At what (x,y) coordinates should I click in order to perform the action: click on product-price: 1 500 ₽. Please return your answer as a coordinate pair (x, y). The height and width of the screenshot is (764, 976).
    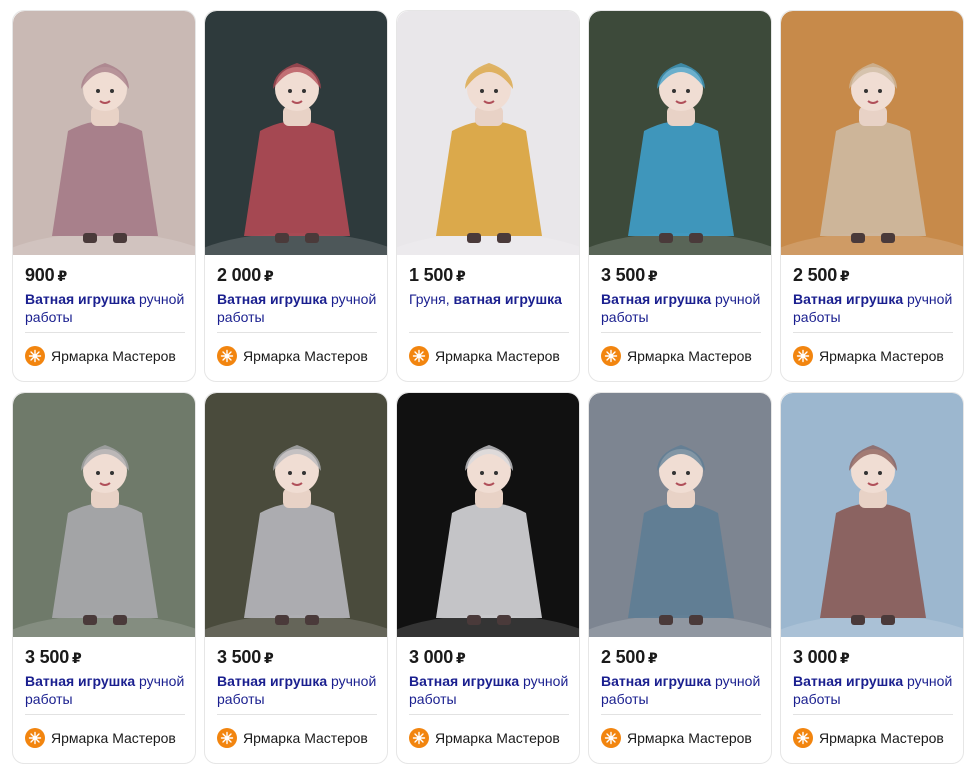
    Looking at the image, I should click on (437, 275).